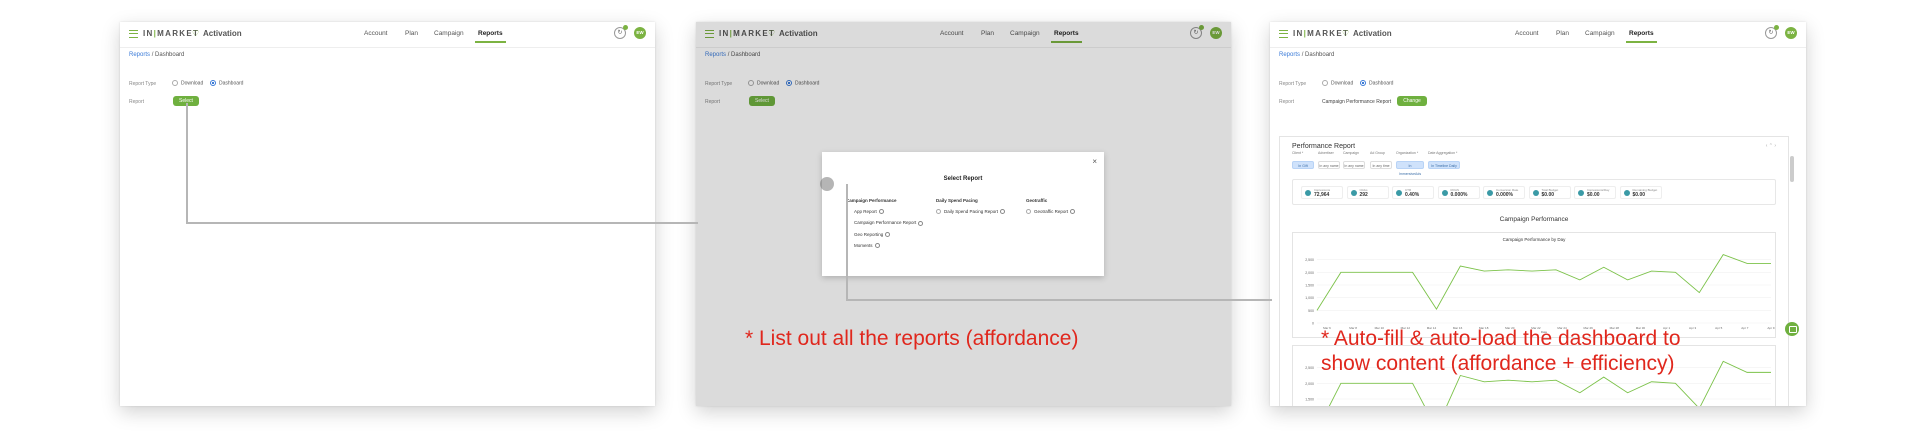  Describe the element at coordinates (1443, 153) in the screenshot. I see `filter-label: Date Aggregation *` at that location.